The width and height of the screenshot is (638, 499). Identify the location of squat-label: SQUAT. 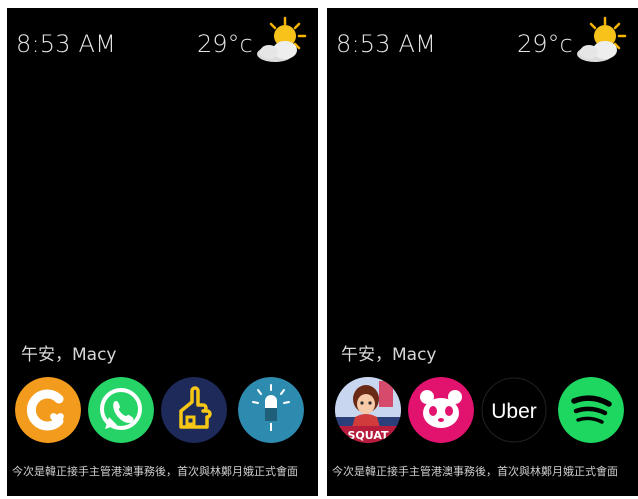
(368, 435).